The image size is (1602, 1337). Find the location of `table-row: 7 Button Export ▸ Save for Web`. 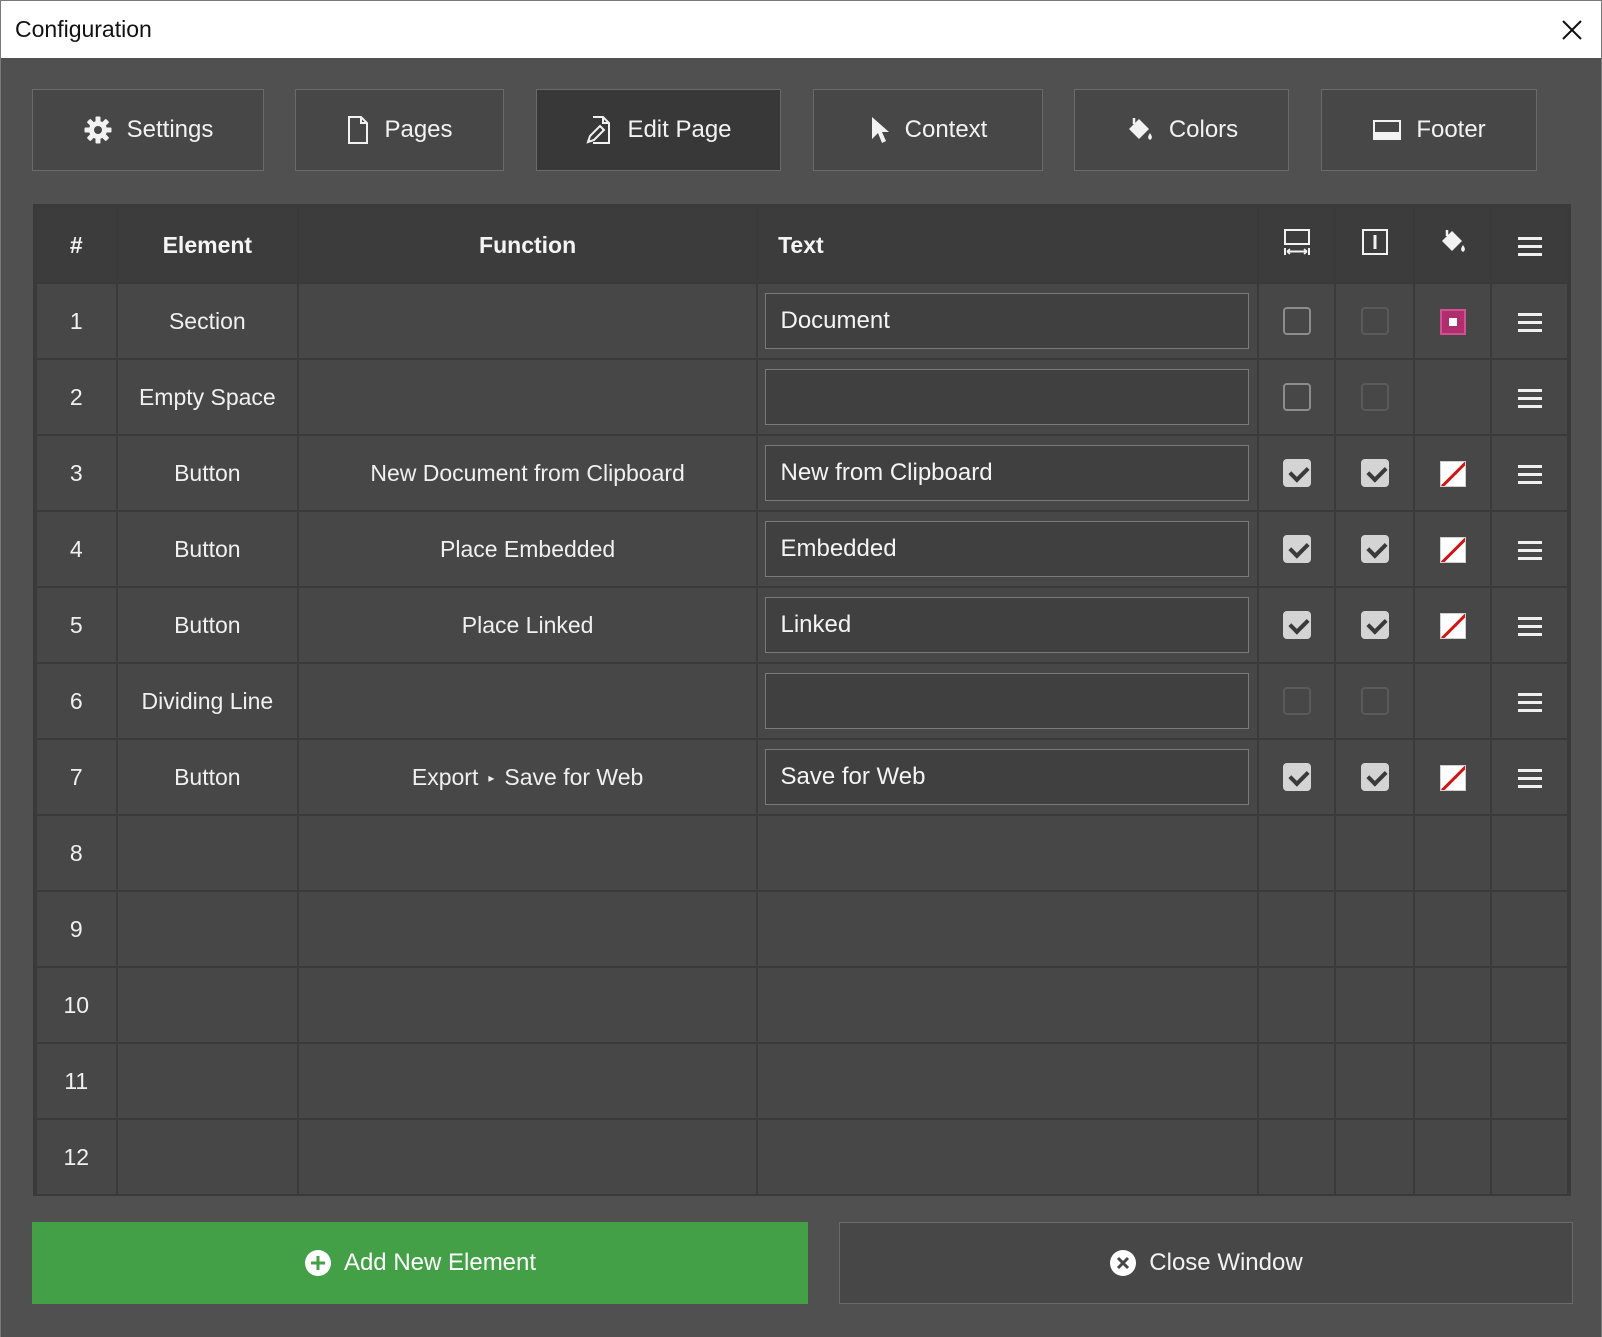

table-row: 7 Button Export ▸ Save for Web is located at coordinates (802, 777).